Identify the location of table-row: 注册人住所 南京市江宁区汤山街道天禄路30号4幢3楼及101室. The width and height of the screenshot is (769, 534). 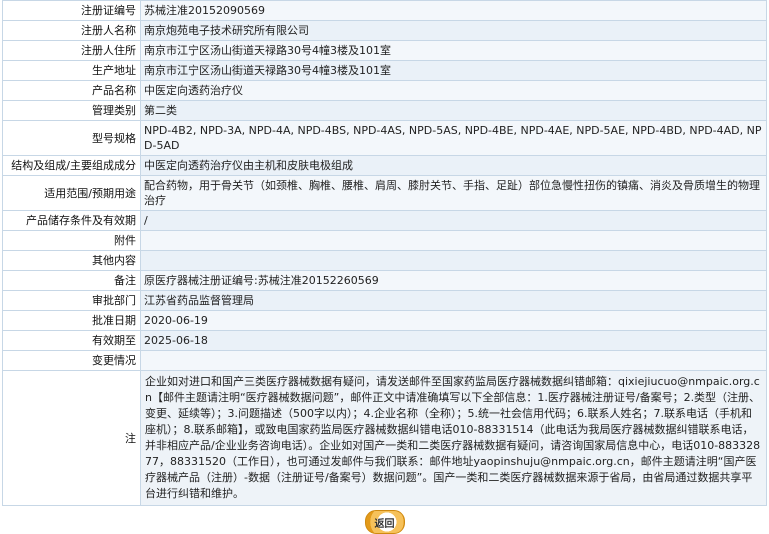
(384, 50).